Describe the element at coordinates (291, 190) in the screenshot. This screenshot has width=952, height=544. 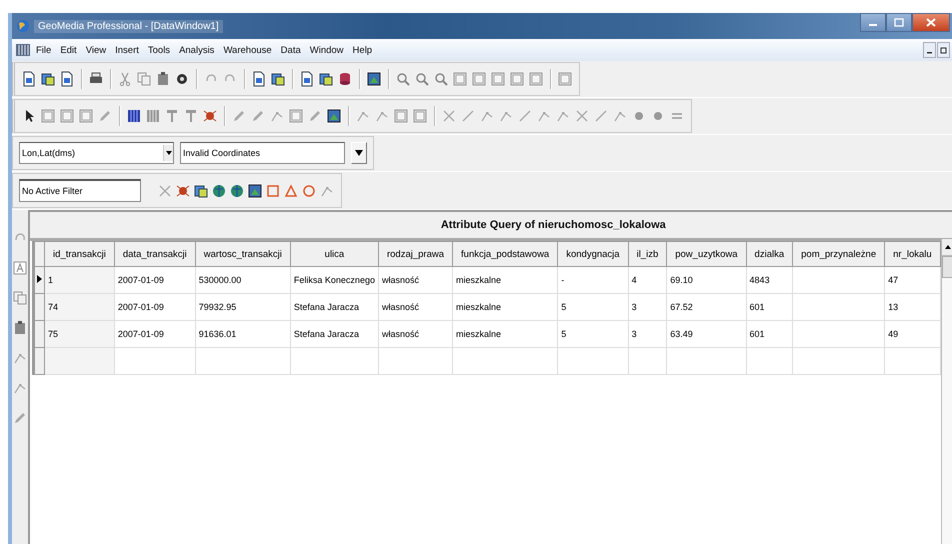
I see `polygon-icon` at that location.